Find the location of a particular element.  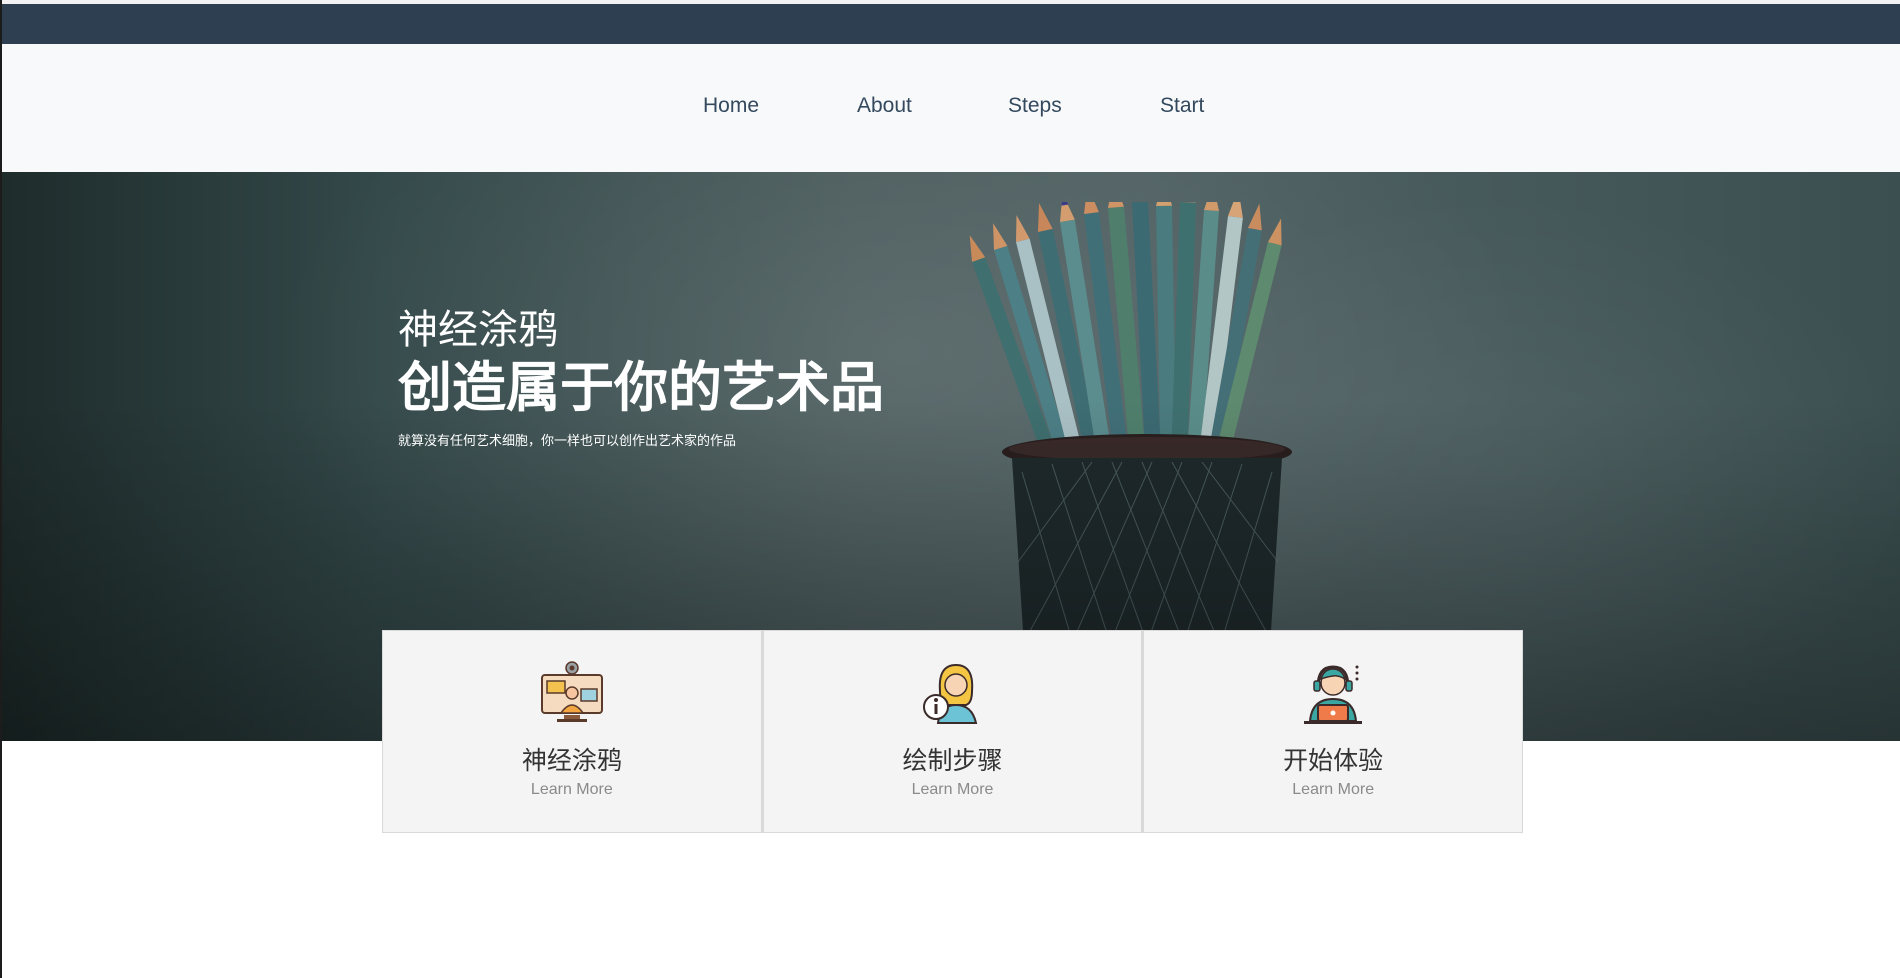

nav-about-link: About is located at coordinates (884, 106).